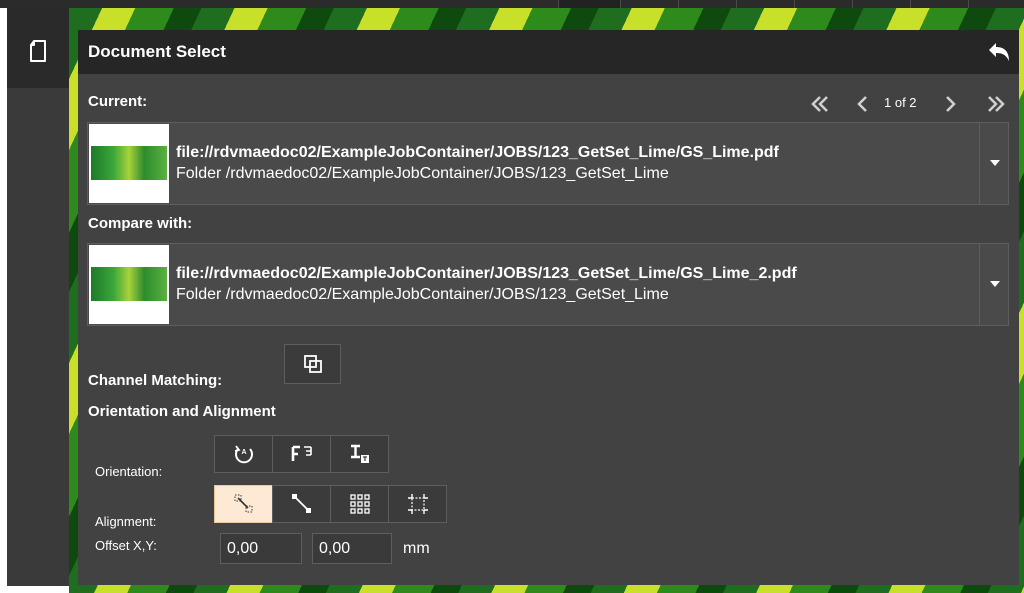 The height and width of the screenshot is (593, 1024). What do you see at coordinates (900, 102) in the screenshot?
I see `pager-text: 1 of 2` at bounding box center [900, 102].